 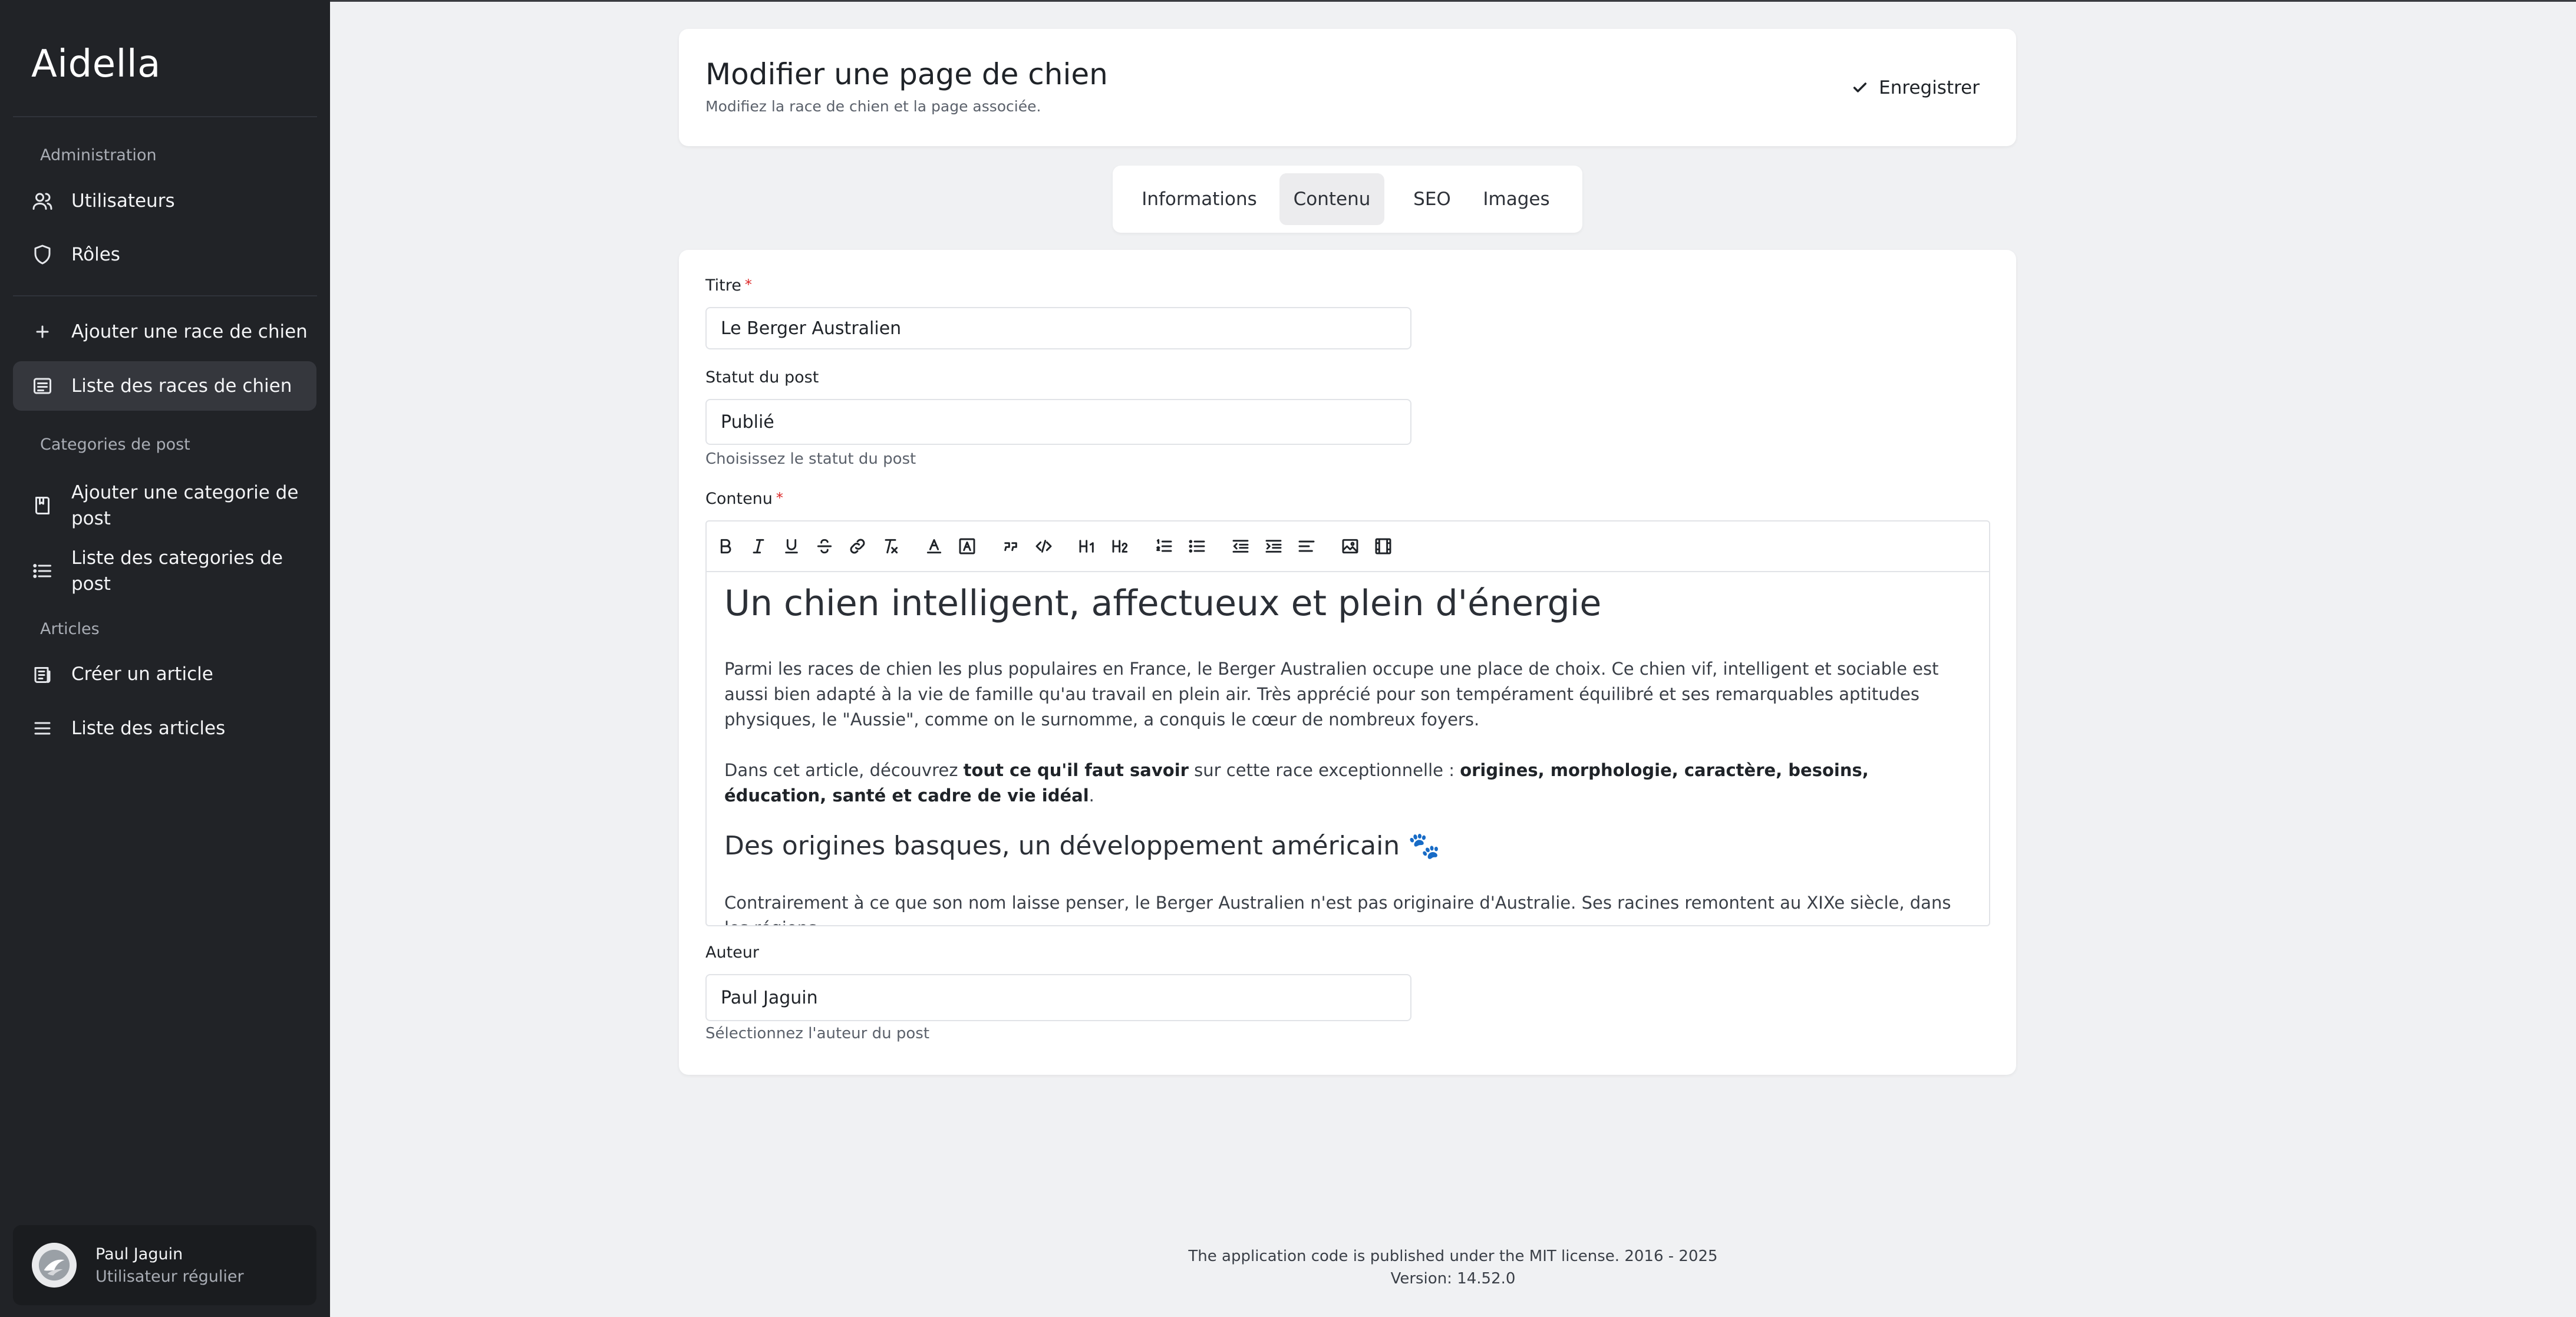 I want to click on avatar-logo-icon, so click(x=54, y=1265).